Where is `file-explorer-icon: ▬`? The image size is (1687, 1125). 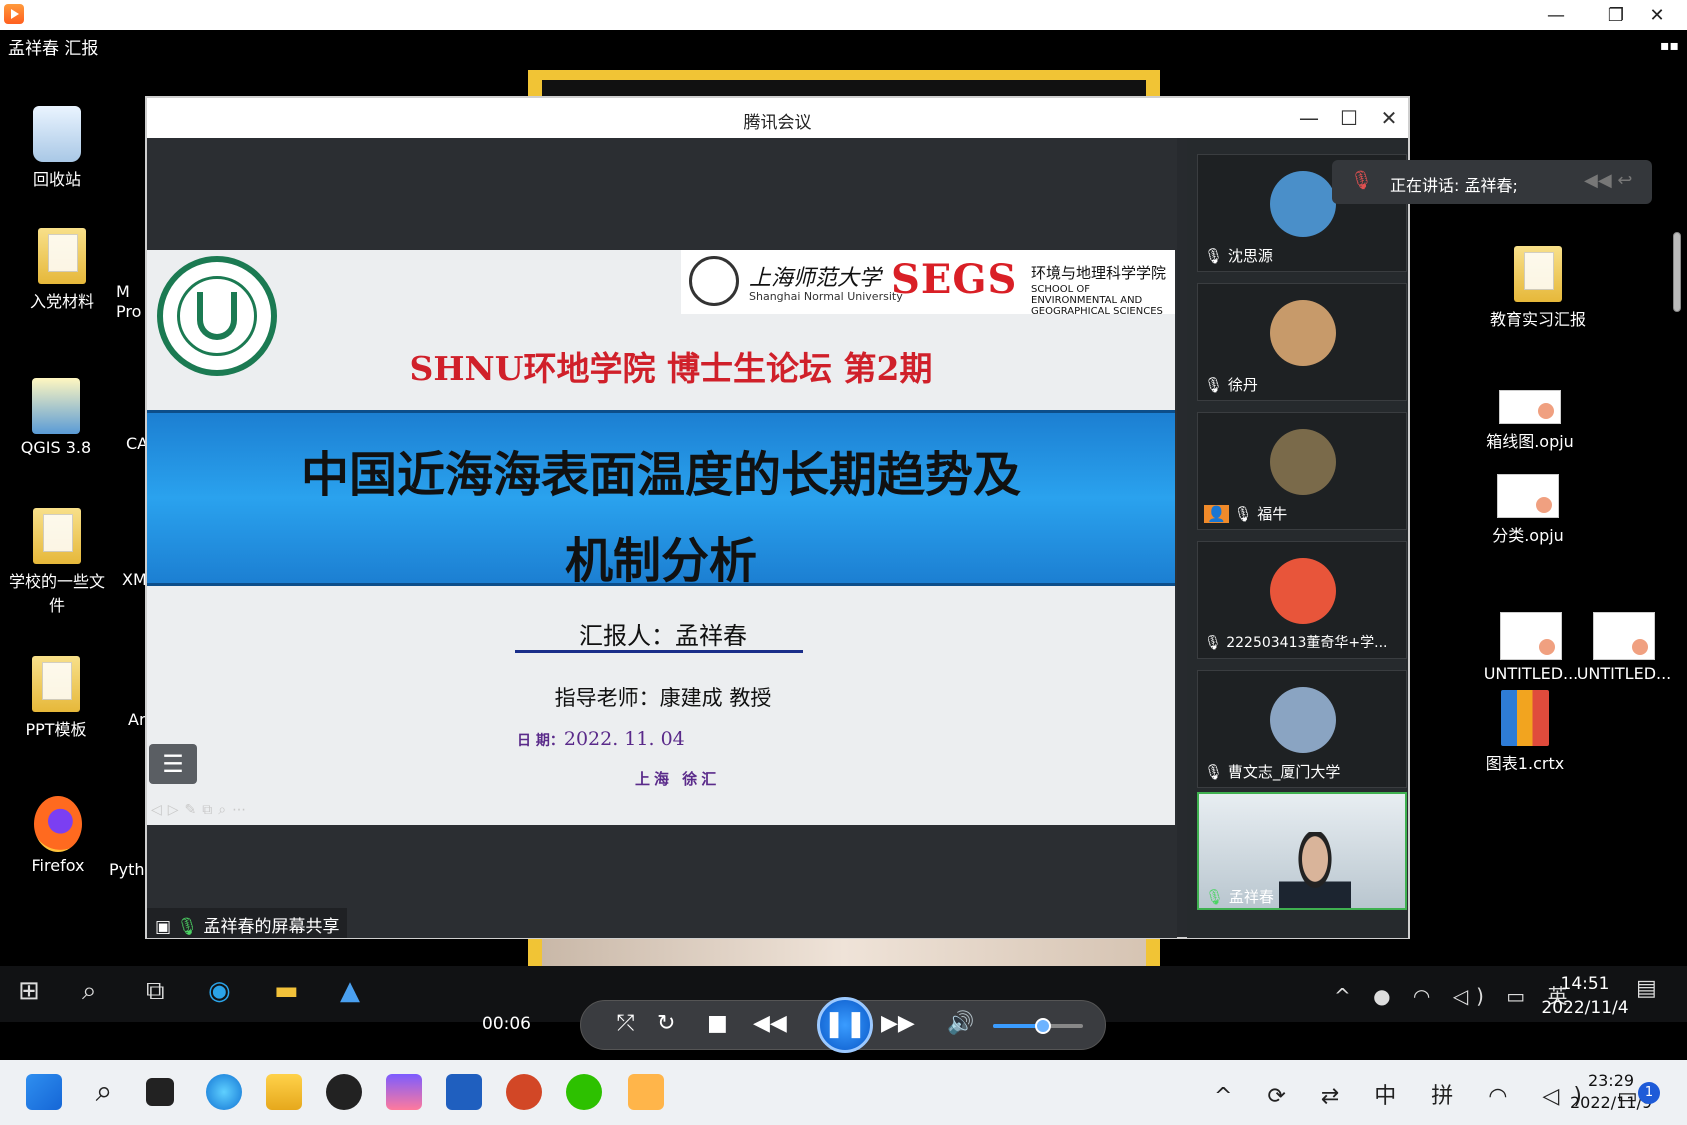 file-explorer-icon: ▬ is located at coordinates (286, 991).